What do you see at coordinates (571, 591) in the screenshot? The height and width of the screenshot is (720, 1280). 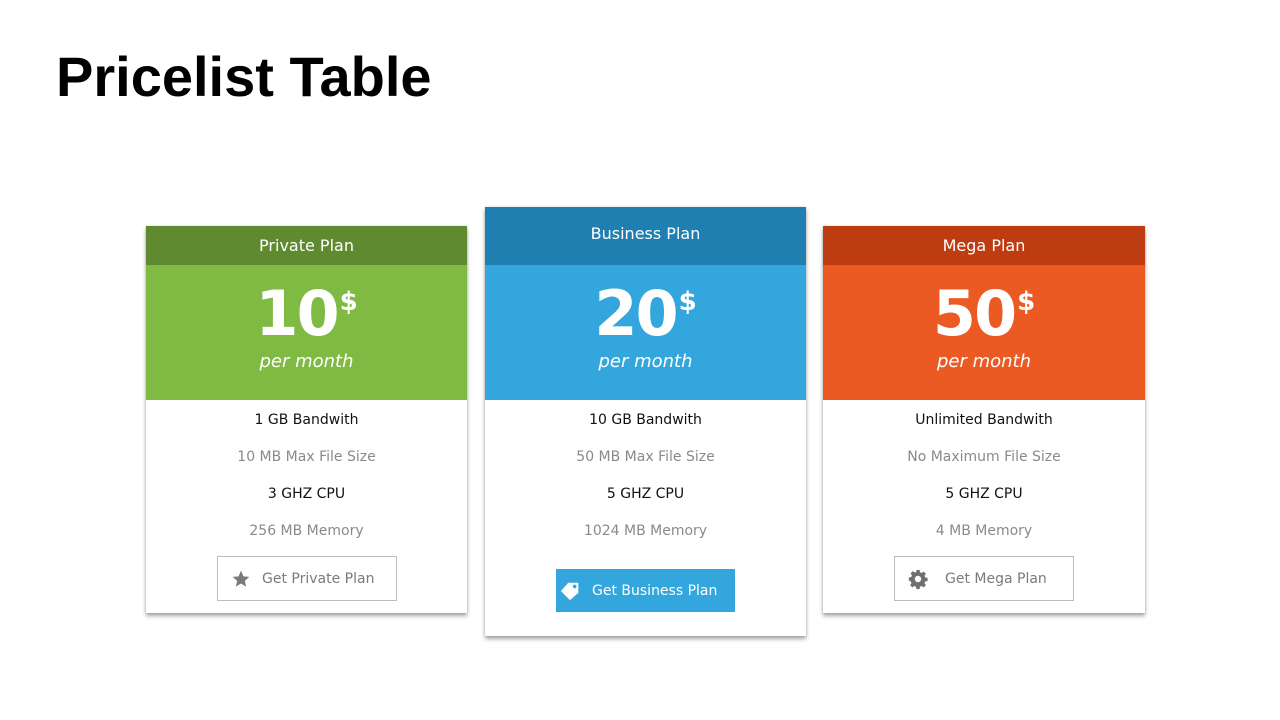 I see `tag-icon` at bounding box center [571, 591].